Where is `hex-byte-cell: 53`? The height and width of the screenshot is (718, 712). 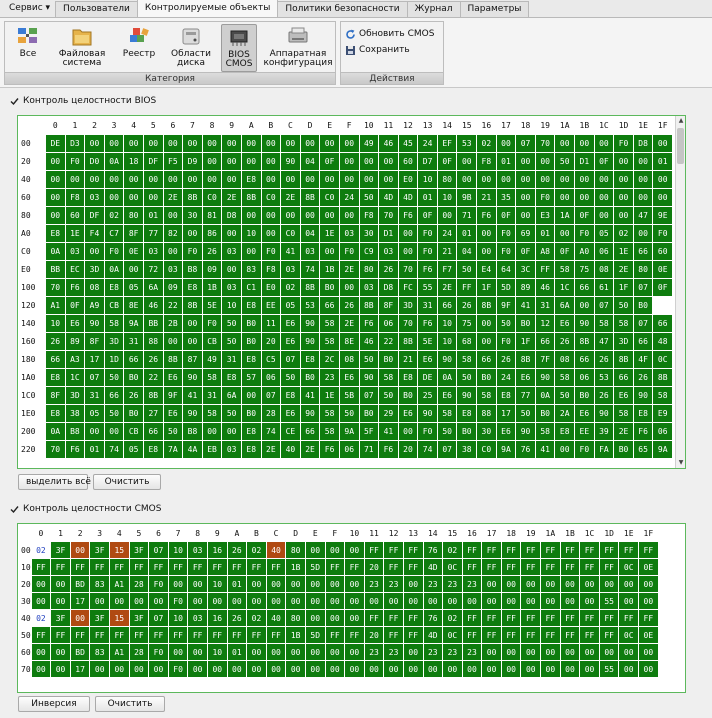 hex-byte-cell: 53 is located at coordinates (604, 377).